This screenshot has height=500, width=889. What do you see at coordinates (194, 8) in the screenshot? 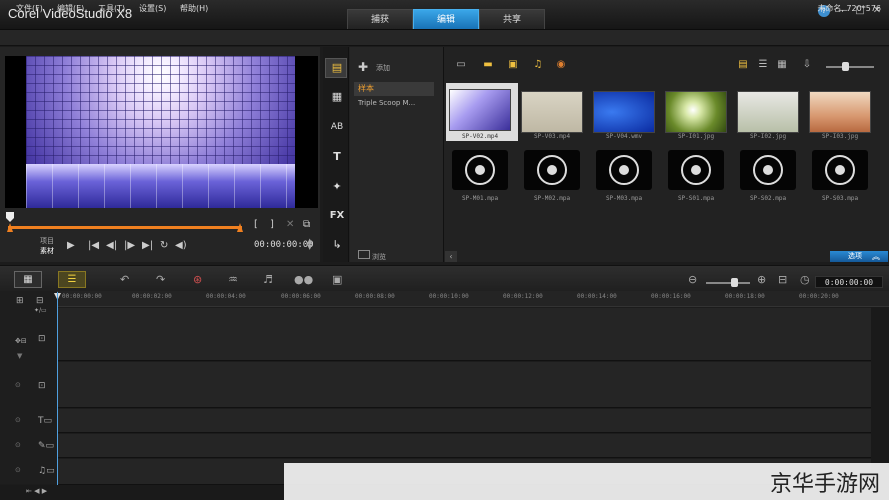
I see `menu-help: 帮助(H)` at bounding box center [194, 8].